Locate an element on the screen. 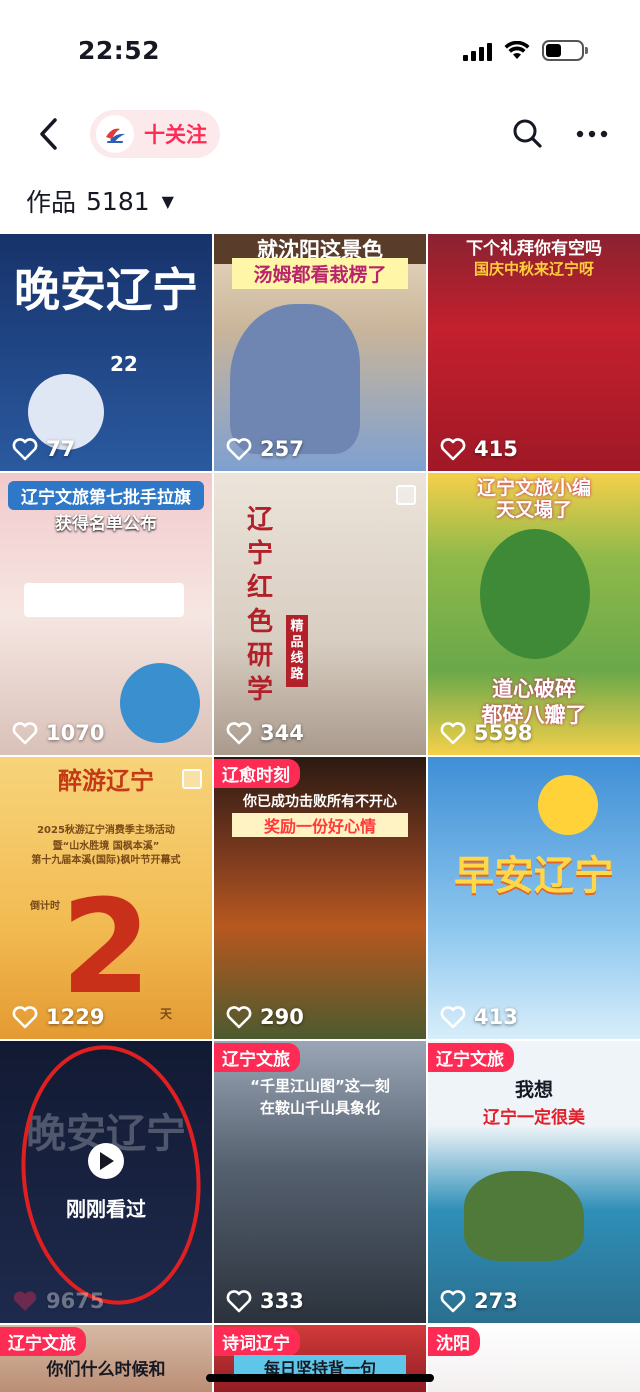 The width and height of the screenshot is (640, 1392). video-tile: 辽宁文旅 “千里江山图”这一刻 在鞍山千山具象化 333 is located at coordinates (320, 1182).